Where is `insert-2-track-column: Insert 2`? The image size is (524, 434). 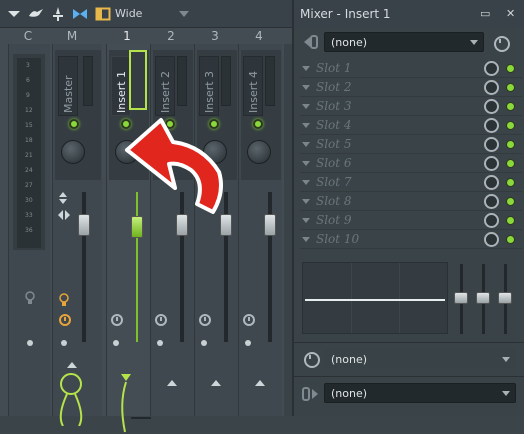
insert-2-track-column: Insert 2 is located at coordinates (172, 230).